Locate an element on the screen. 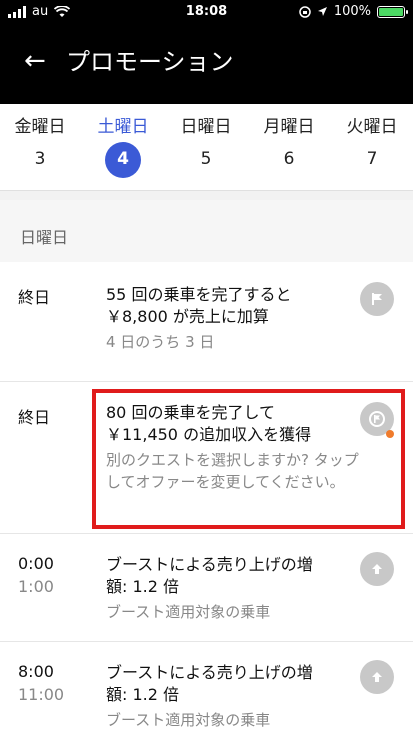  page-title: プロモーション is located at coordinates (150, 62).